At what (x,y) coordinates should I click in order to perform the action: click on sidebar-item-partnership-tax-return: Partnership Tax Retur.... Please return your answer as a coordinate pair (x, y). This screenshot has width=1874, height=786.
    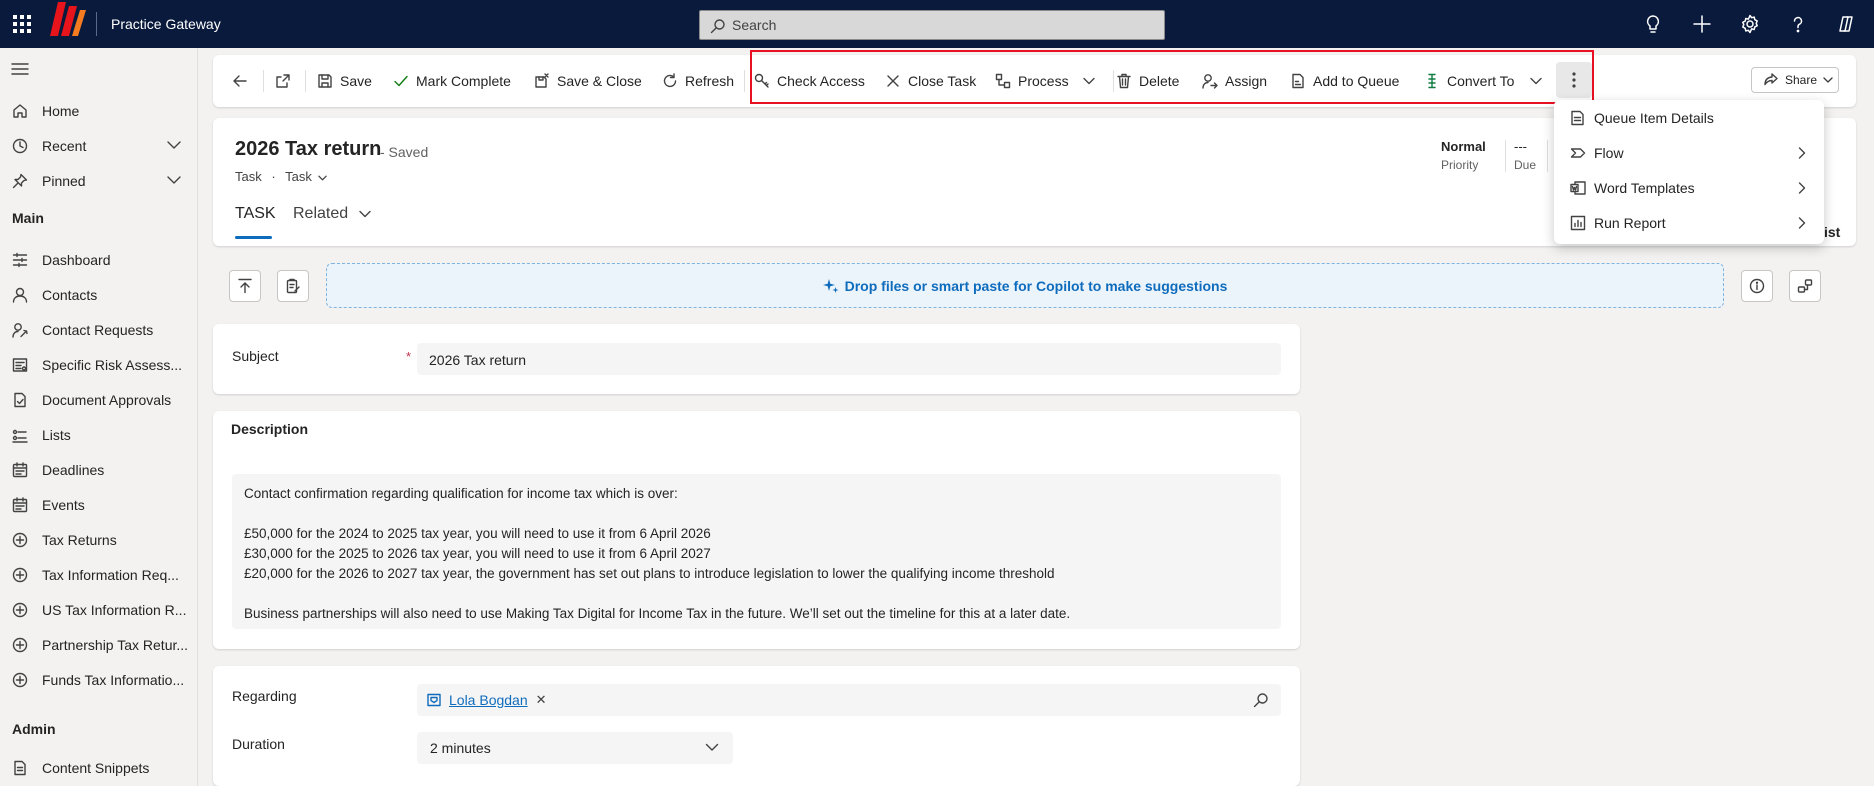
    Looking at the image, I should click on (98, 645).